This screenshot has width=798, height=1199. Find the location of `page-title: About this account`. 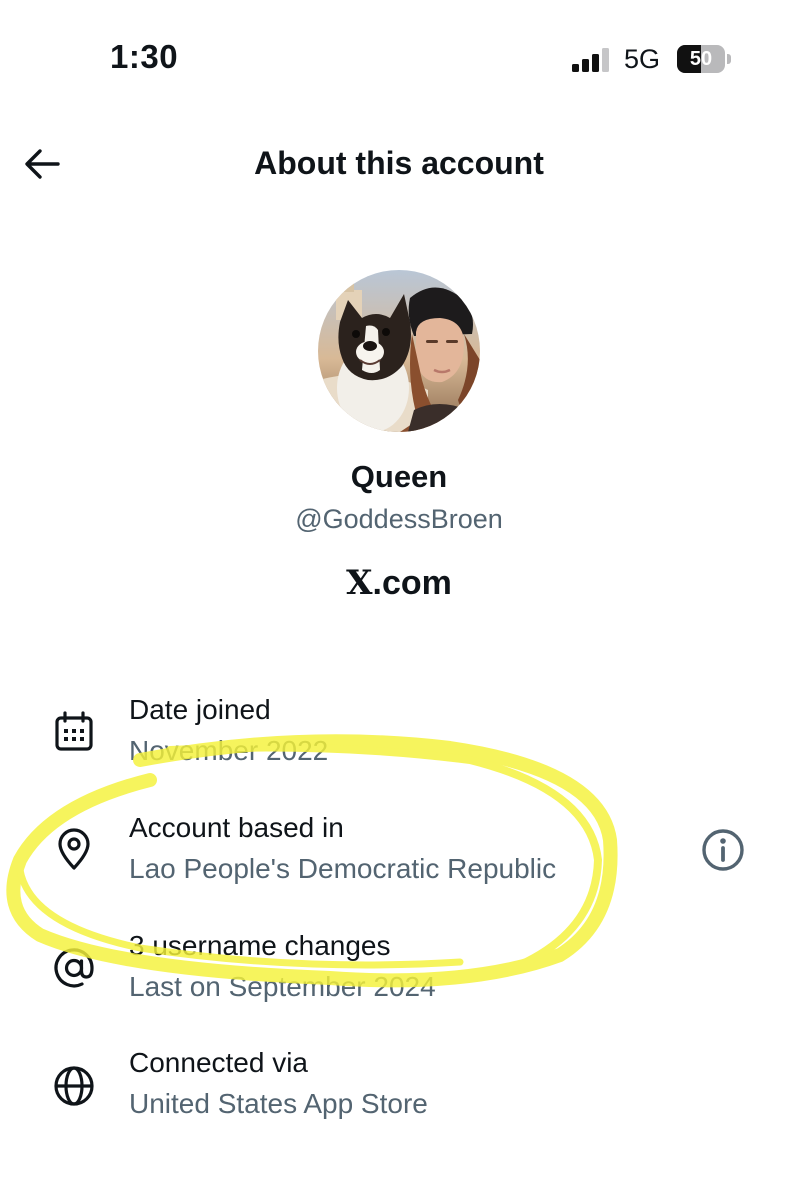

page-title: About this account is located at coordinates (399, 163).